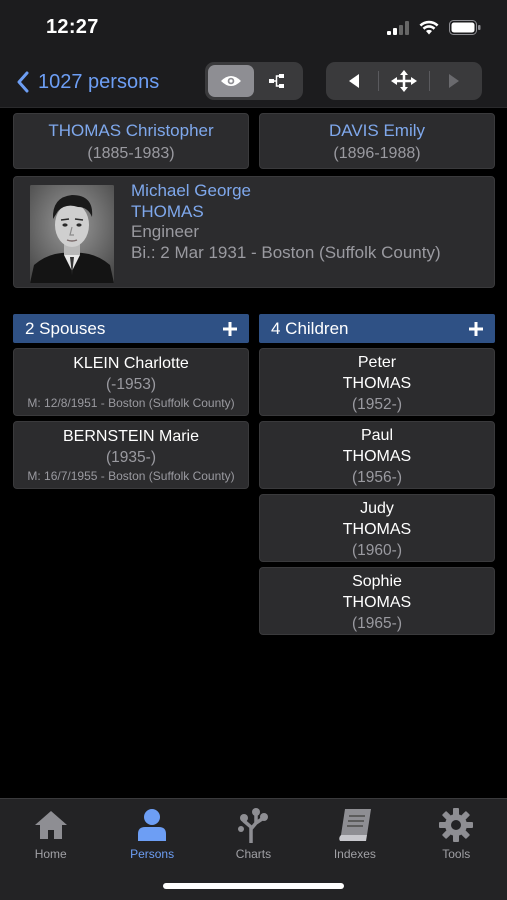 The height and width of the screenshot is (900, 507). Describe the element at coordinates (377, 328) in the screenshot. I see `children-section-header: 4 Children` at that location.